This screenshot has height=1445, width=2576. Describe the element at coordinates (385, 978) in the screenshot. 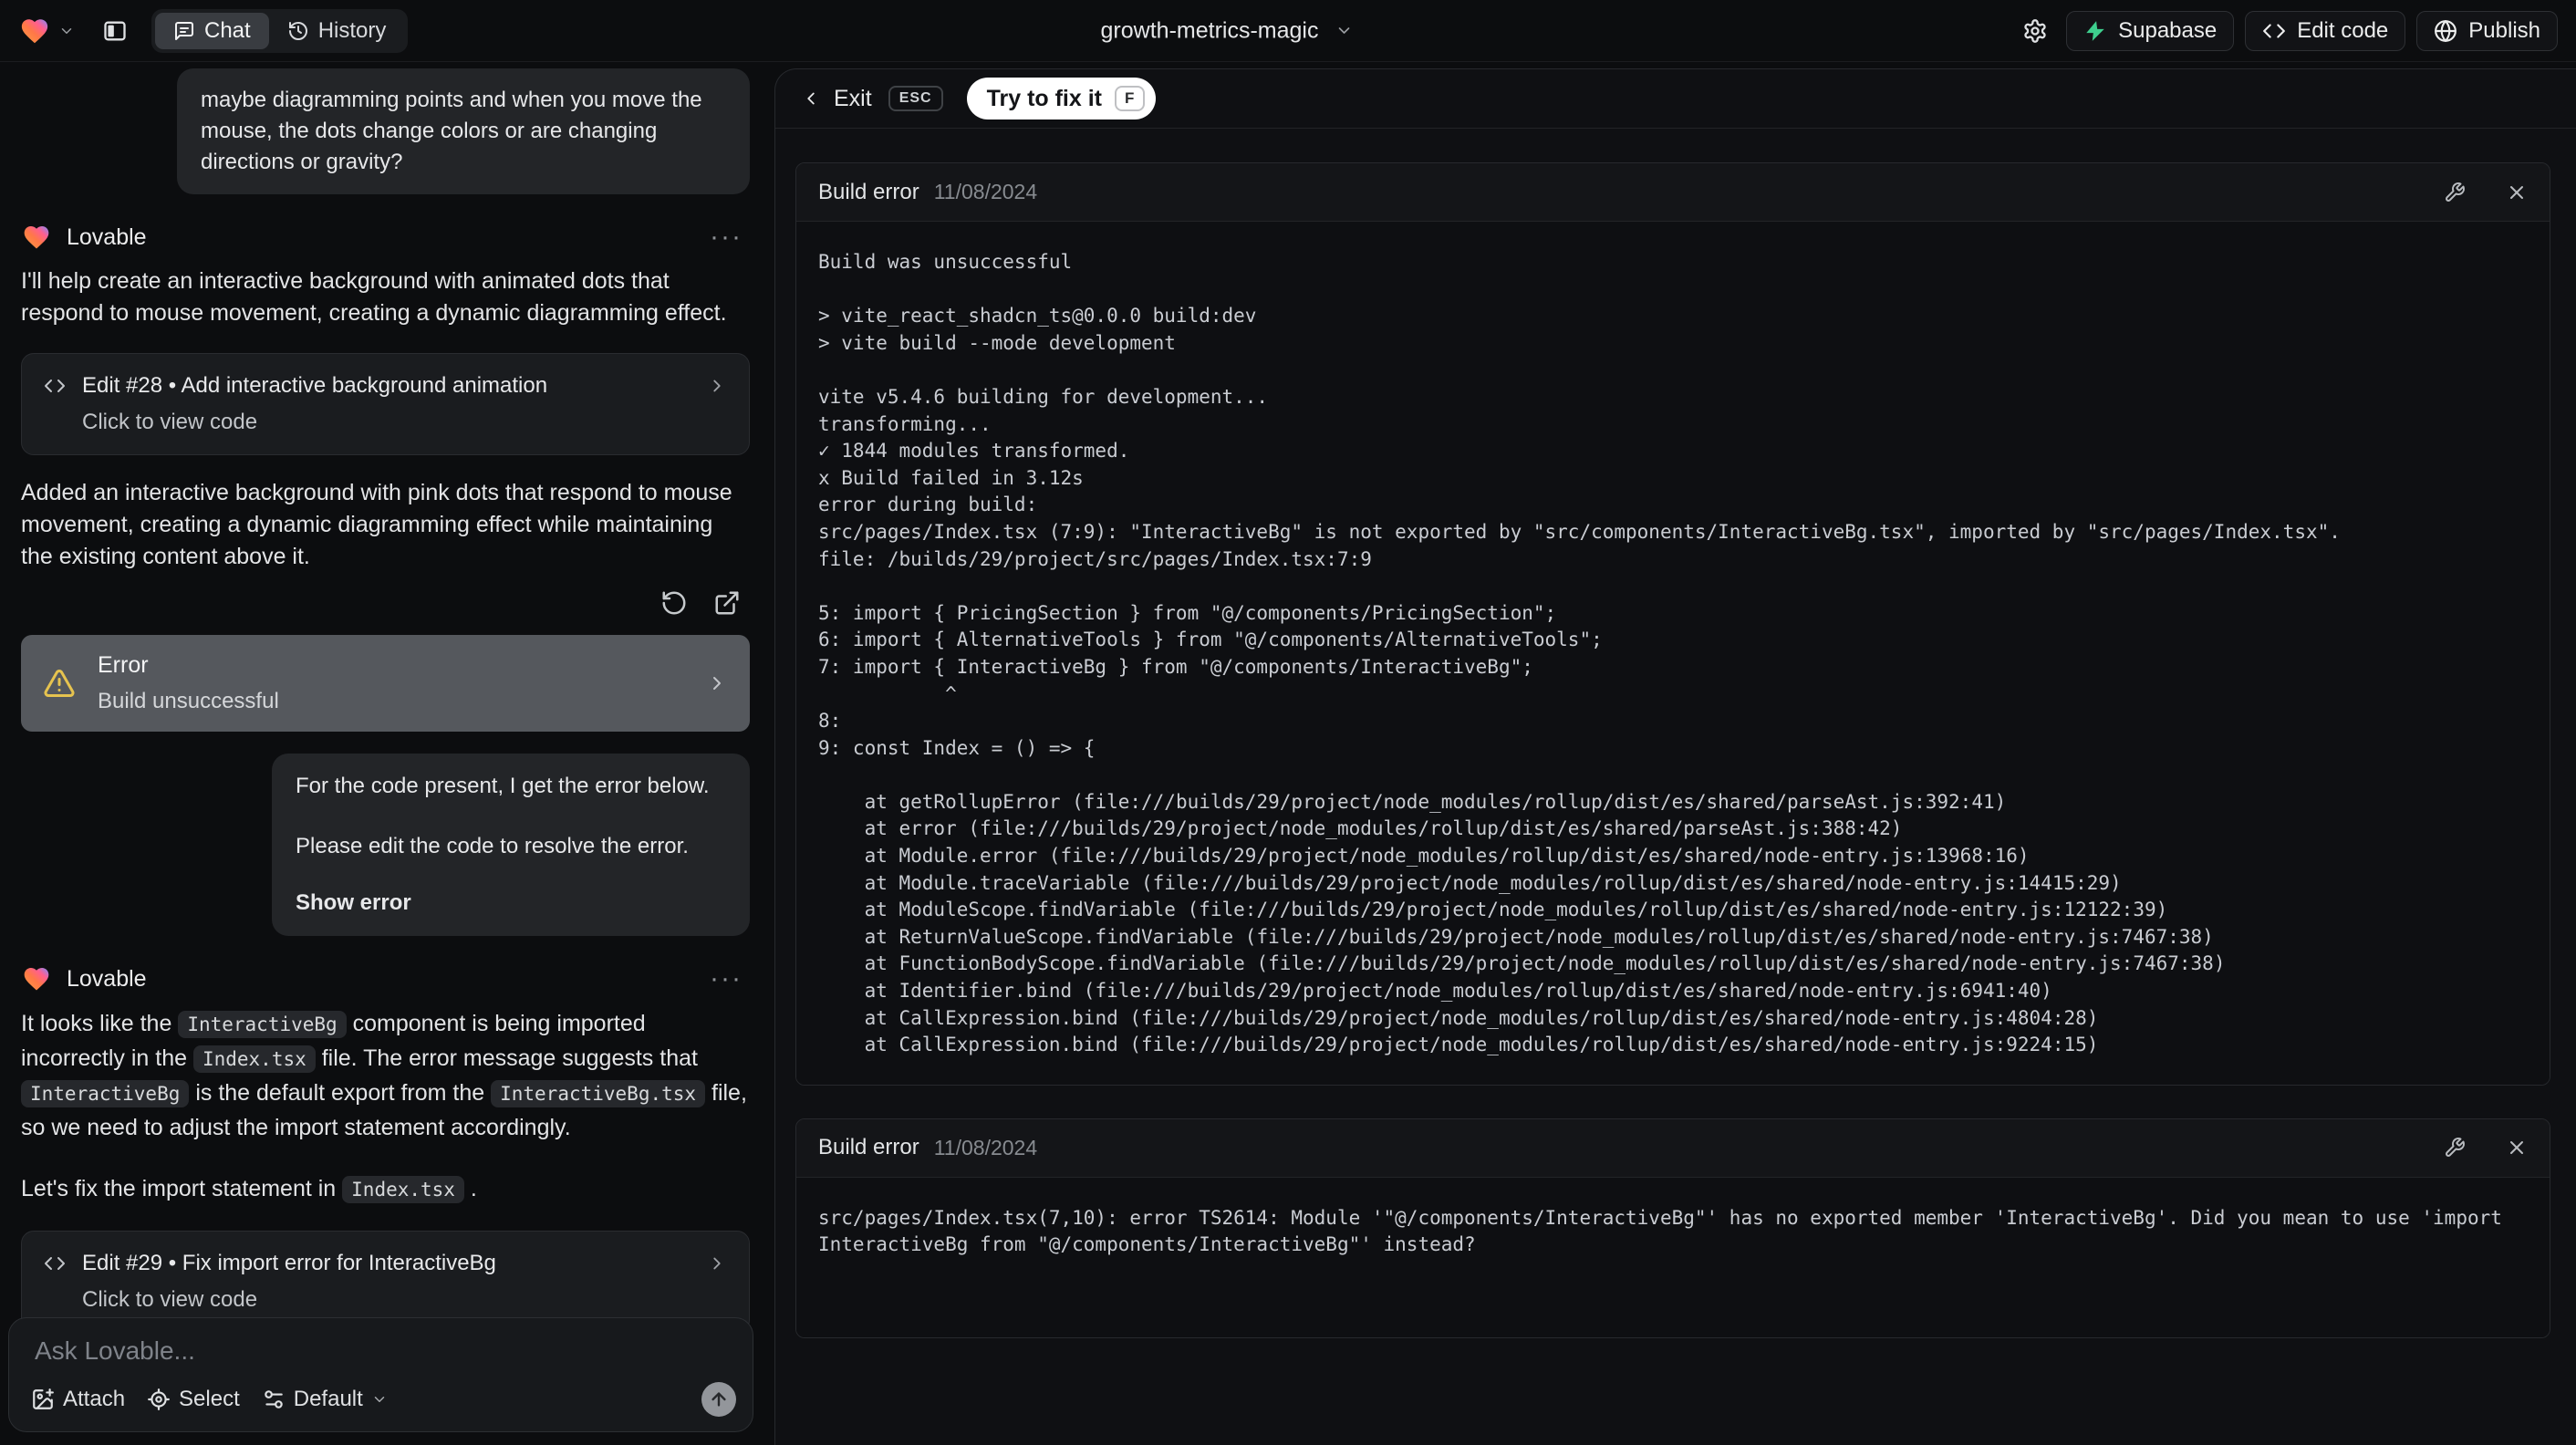

I see `assistant-message-header: Lovable ···` at that location.